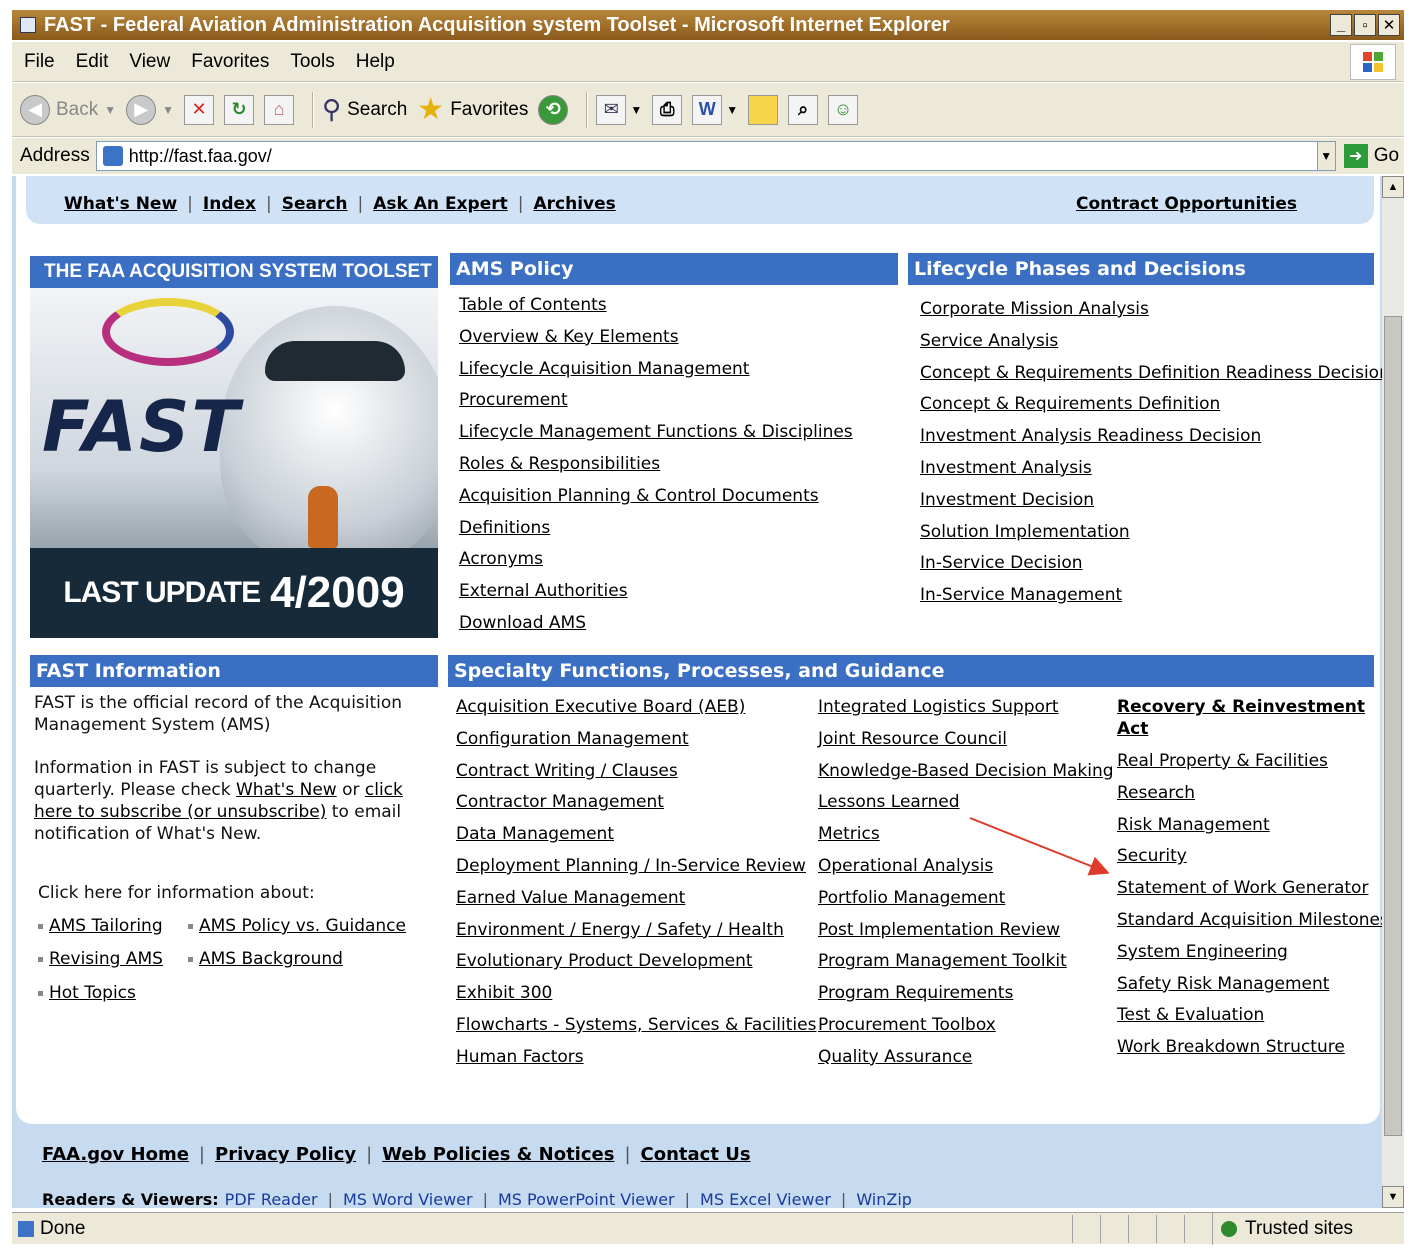  I want to click on vertical-scrollbar: ▲ ▼, so click(1393, 692).